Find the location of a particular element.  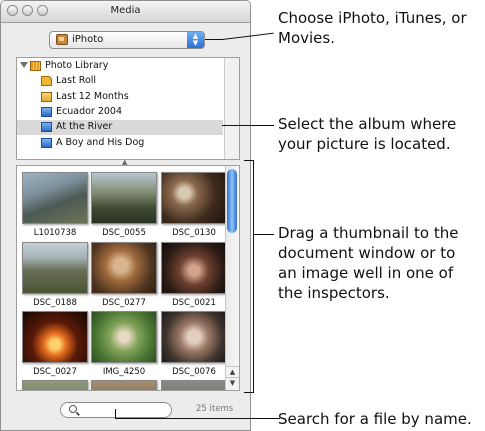

thumbnail-item: DSC_0076 is located at coordinates (194, 347).